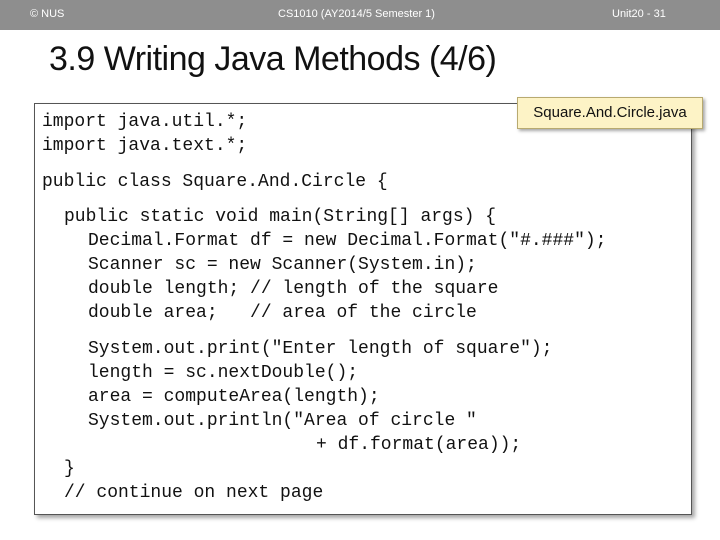 The width and height of the screenshot is (720, 540). What do you see at coordinates (145, 146) in the screenshot?
I see `code-line: import java.text.*;` at bounding box center [145, 146].